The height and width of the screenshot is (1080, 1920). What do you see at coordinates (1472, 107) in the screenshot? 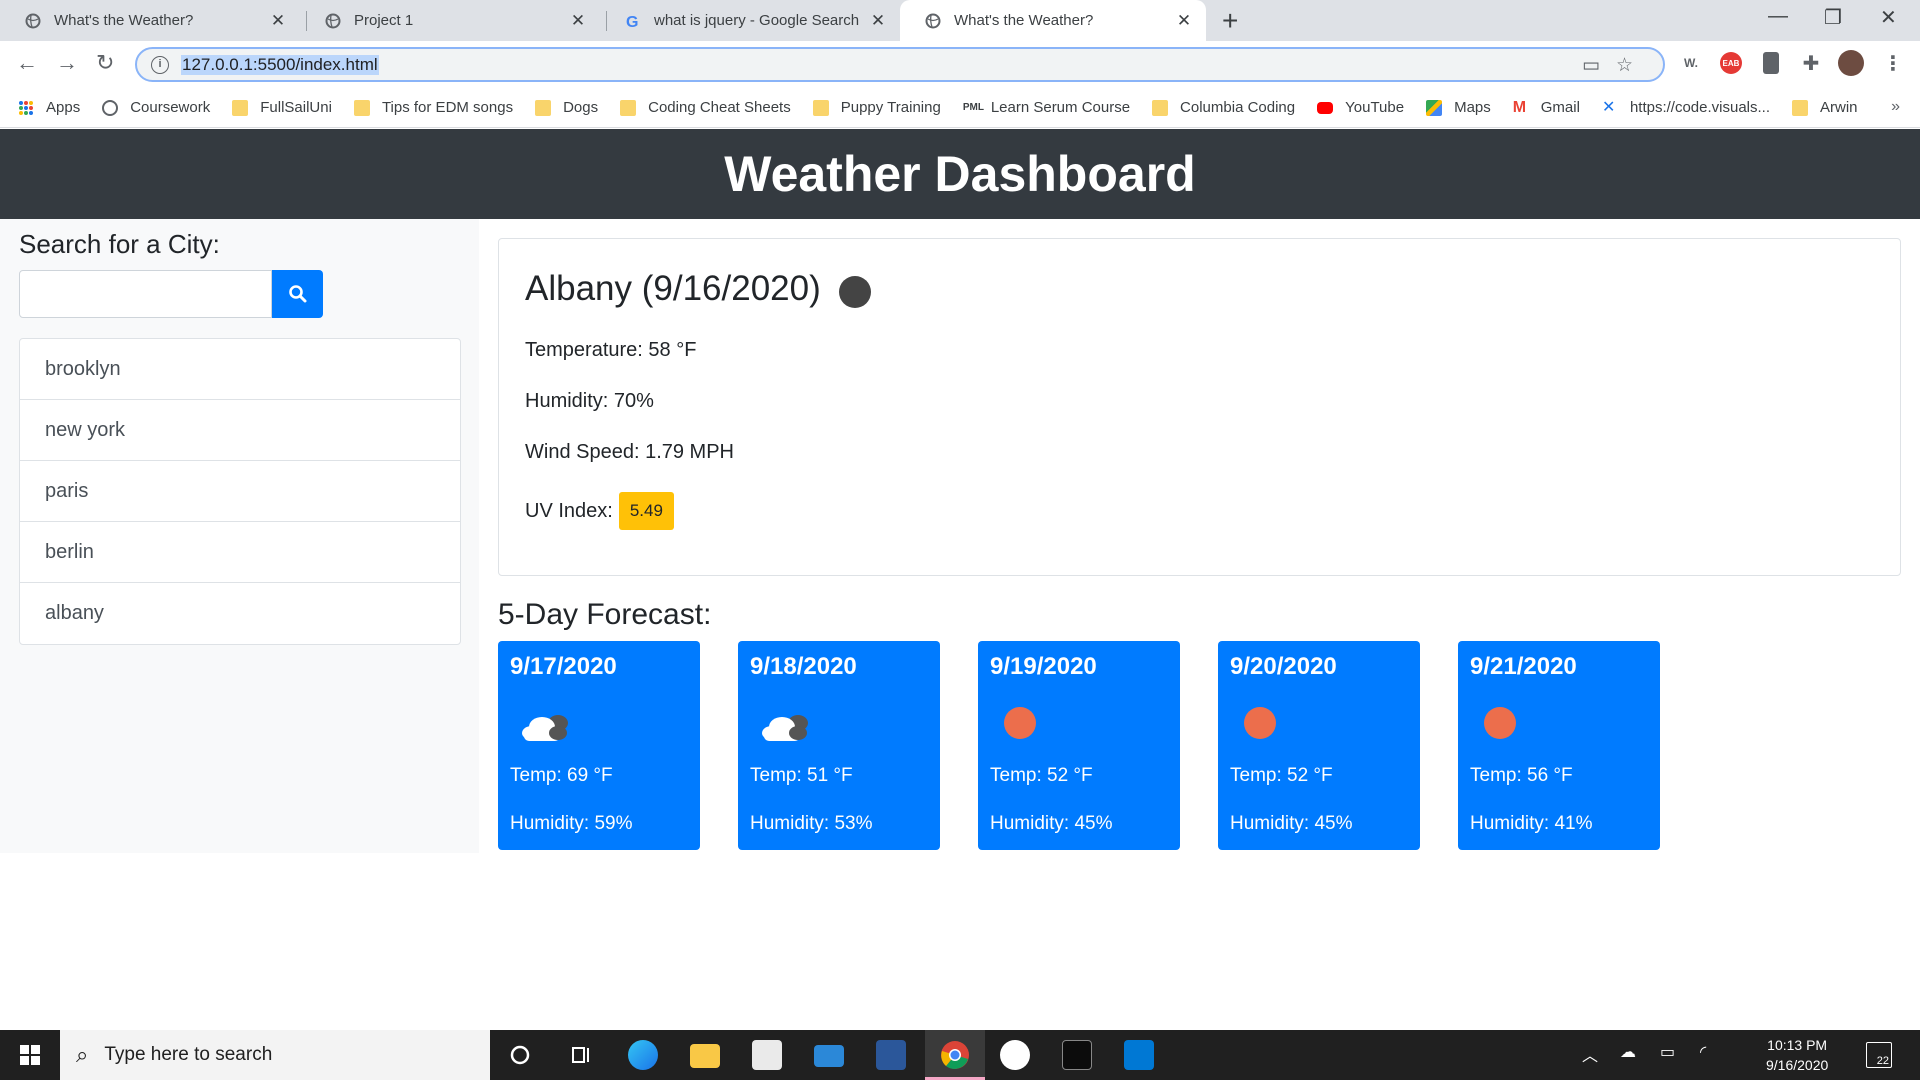
I see `bookmark-label: Maps` at bounding box center [1472, 107].